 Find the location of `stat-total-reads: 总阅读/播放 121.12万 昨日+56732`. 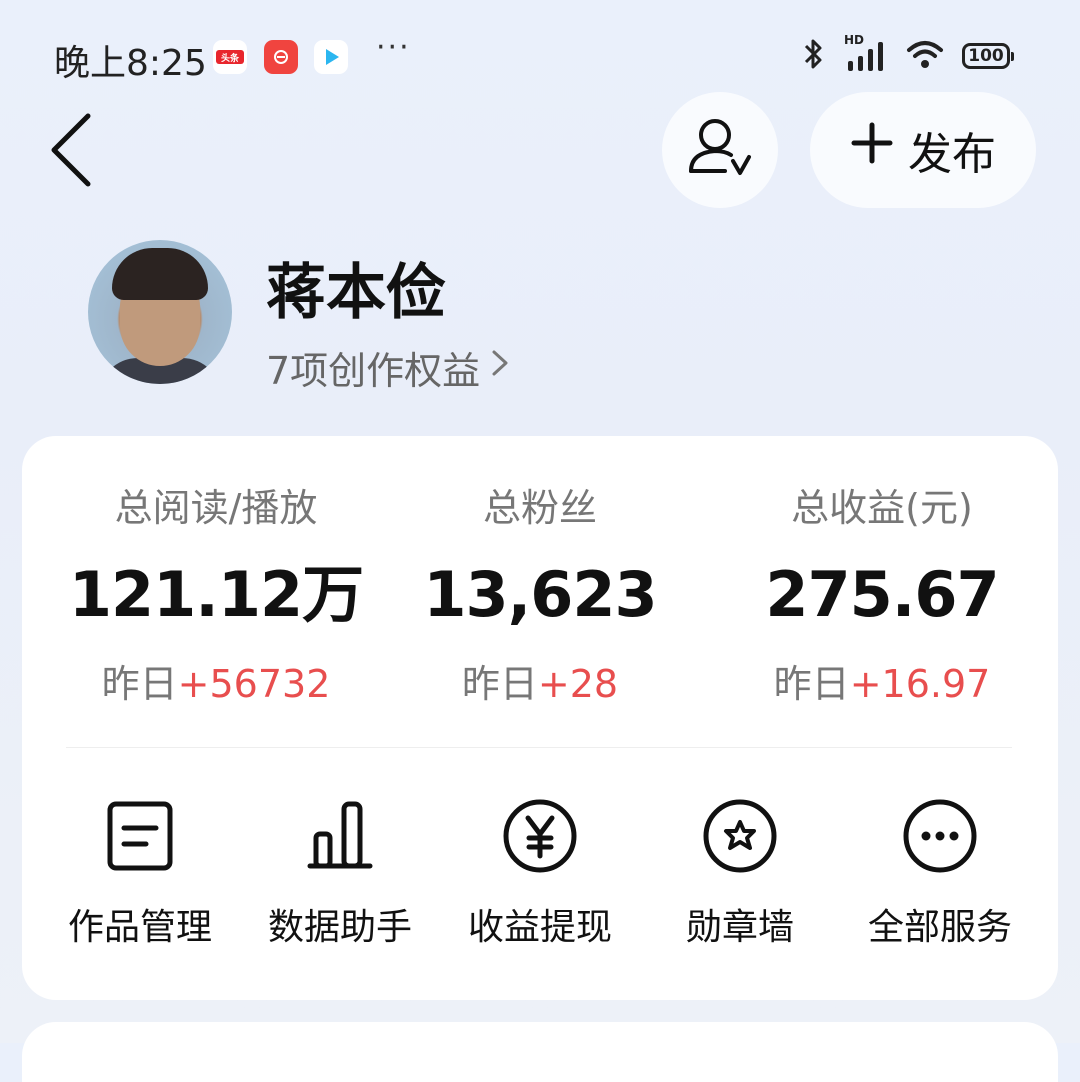

stat-total-reads: 总阅读/播放 121.12万 昨日+56732 is located at coordinates (216, 596).